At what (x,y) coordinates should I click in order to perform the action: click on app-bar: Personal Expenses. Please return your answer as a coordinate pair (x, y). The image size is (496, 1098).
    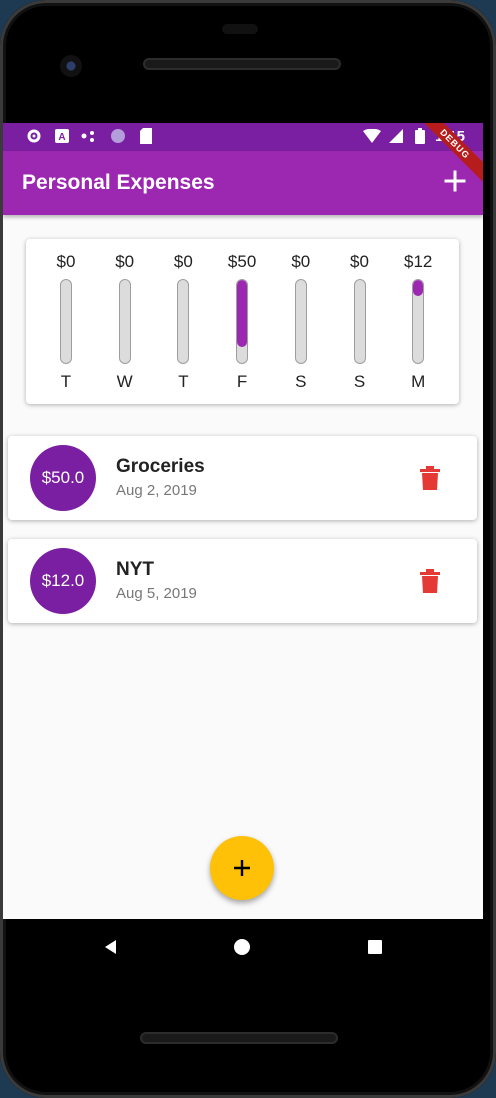
    Looking at the image, I should click on (243, 183).